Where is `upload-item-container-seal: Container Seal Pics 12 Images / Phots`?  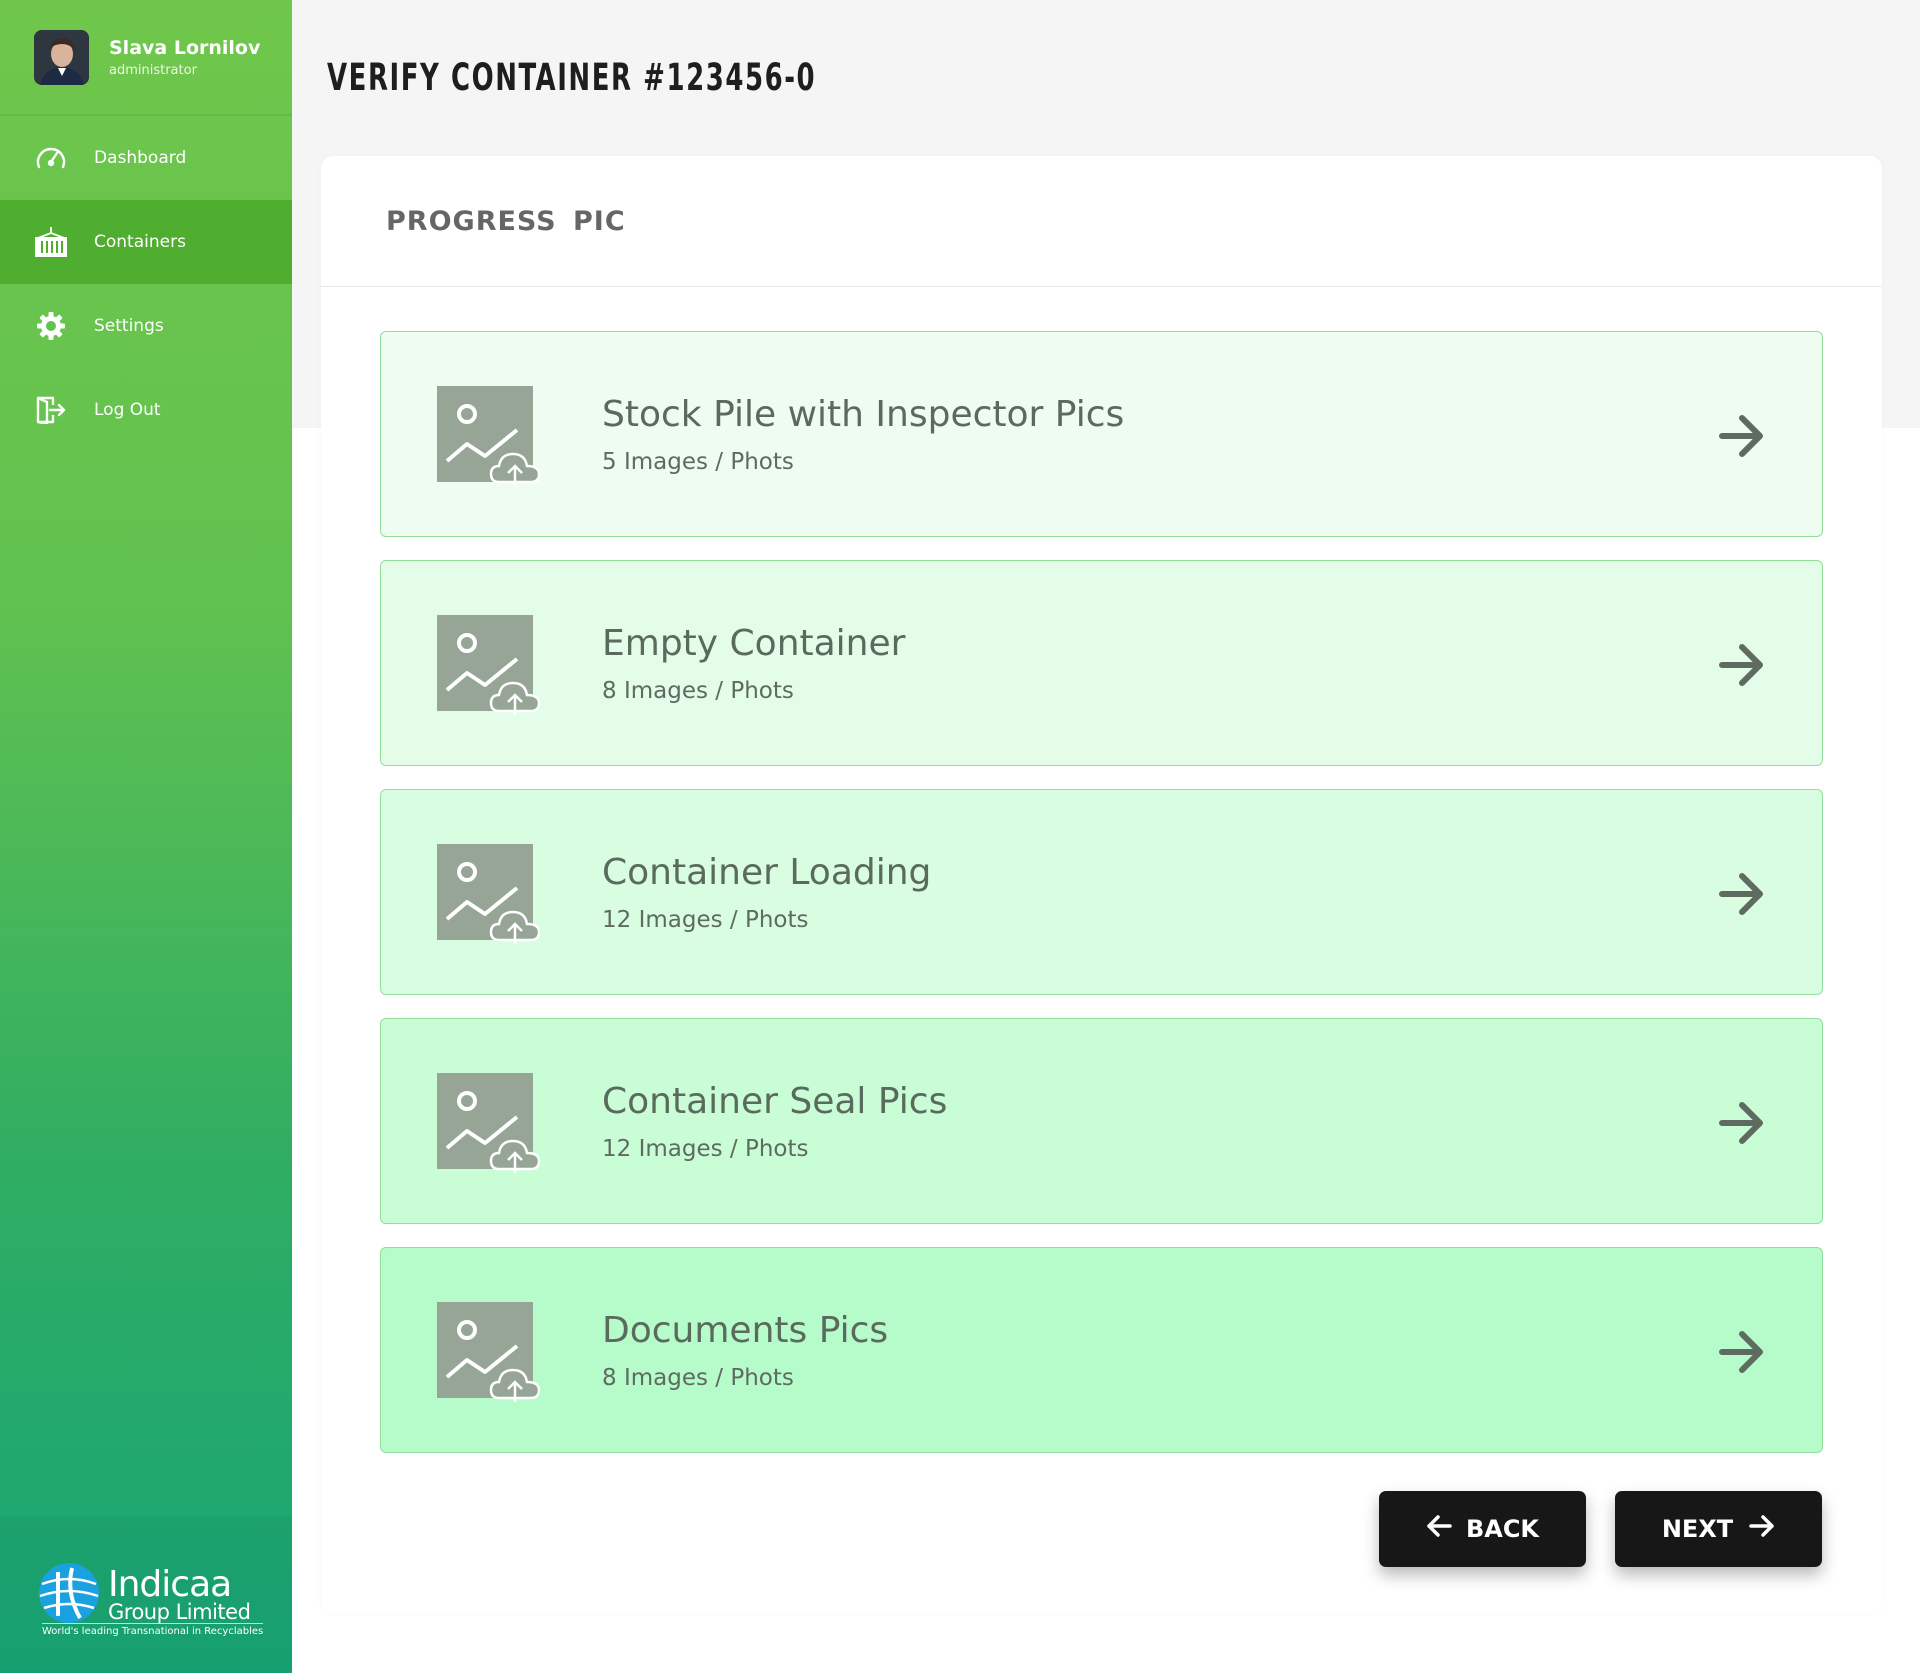
upload-item-container-seal: Container Seal Pics 12 Images / Phots is located at coordinates (1101, 1121).